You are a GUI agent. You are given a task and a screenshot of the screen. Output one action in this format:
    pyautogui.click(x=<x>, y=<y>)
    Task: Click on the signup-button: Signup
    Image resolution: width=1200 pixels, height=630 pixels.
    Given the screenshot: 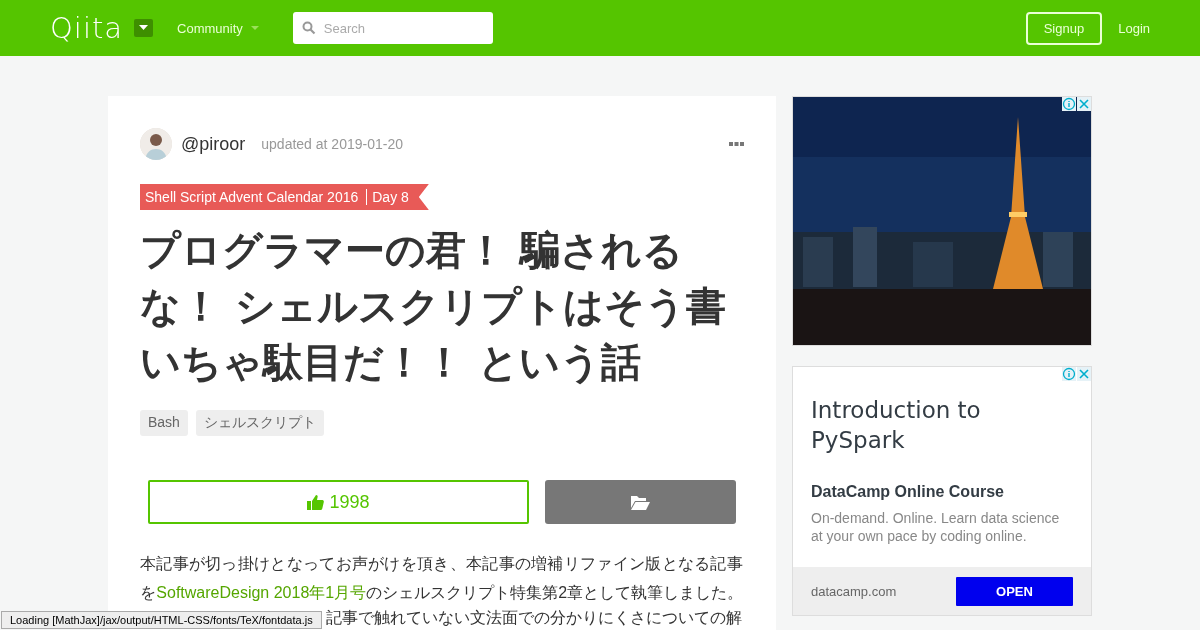 What is the action you would take?
    pyautogui.click(x=1064, y=28)
    